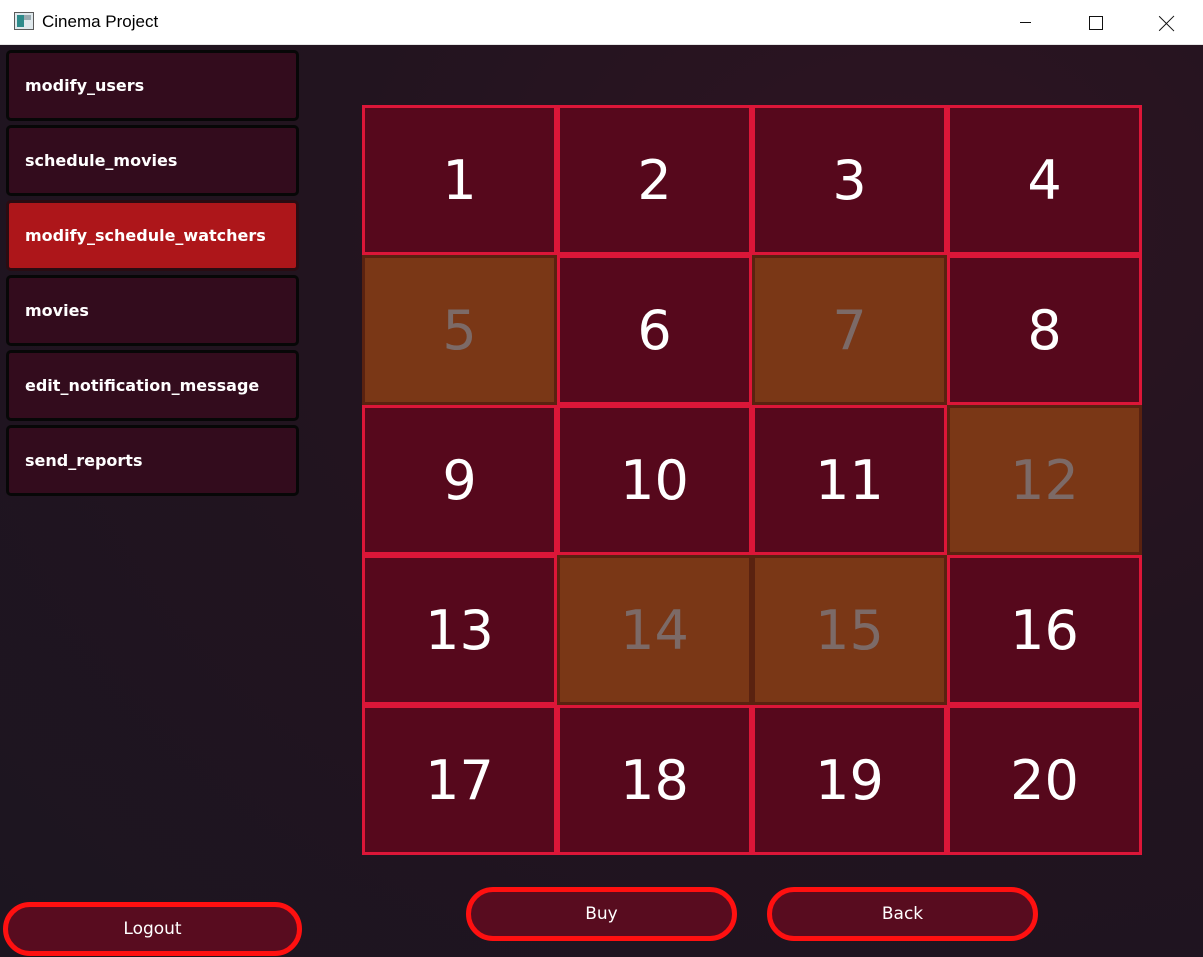 The width and height of the screenshot is (1203, 957). What do you see at coordinates (654, 780) in the screenshot?
I see `seat-18: 18` at bounding box center [654, 780].